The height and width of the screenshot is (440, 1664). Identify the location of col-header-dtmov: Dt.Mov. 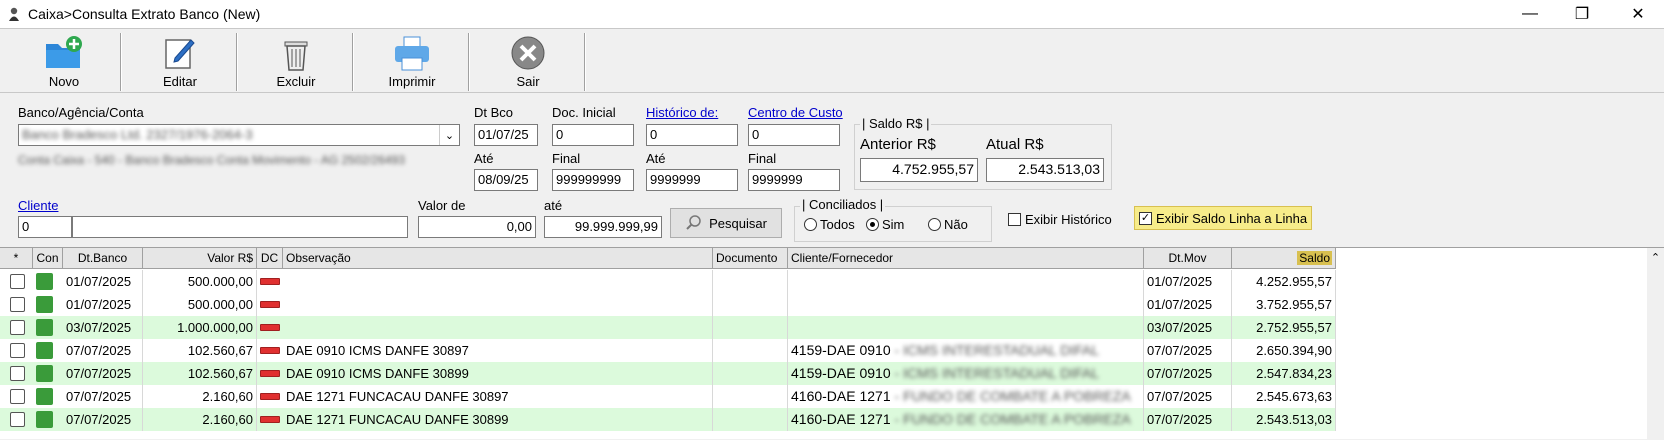
(1188, 258).